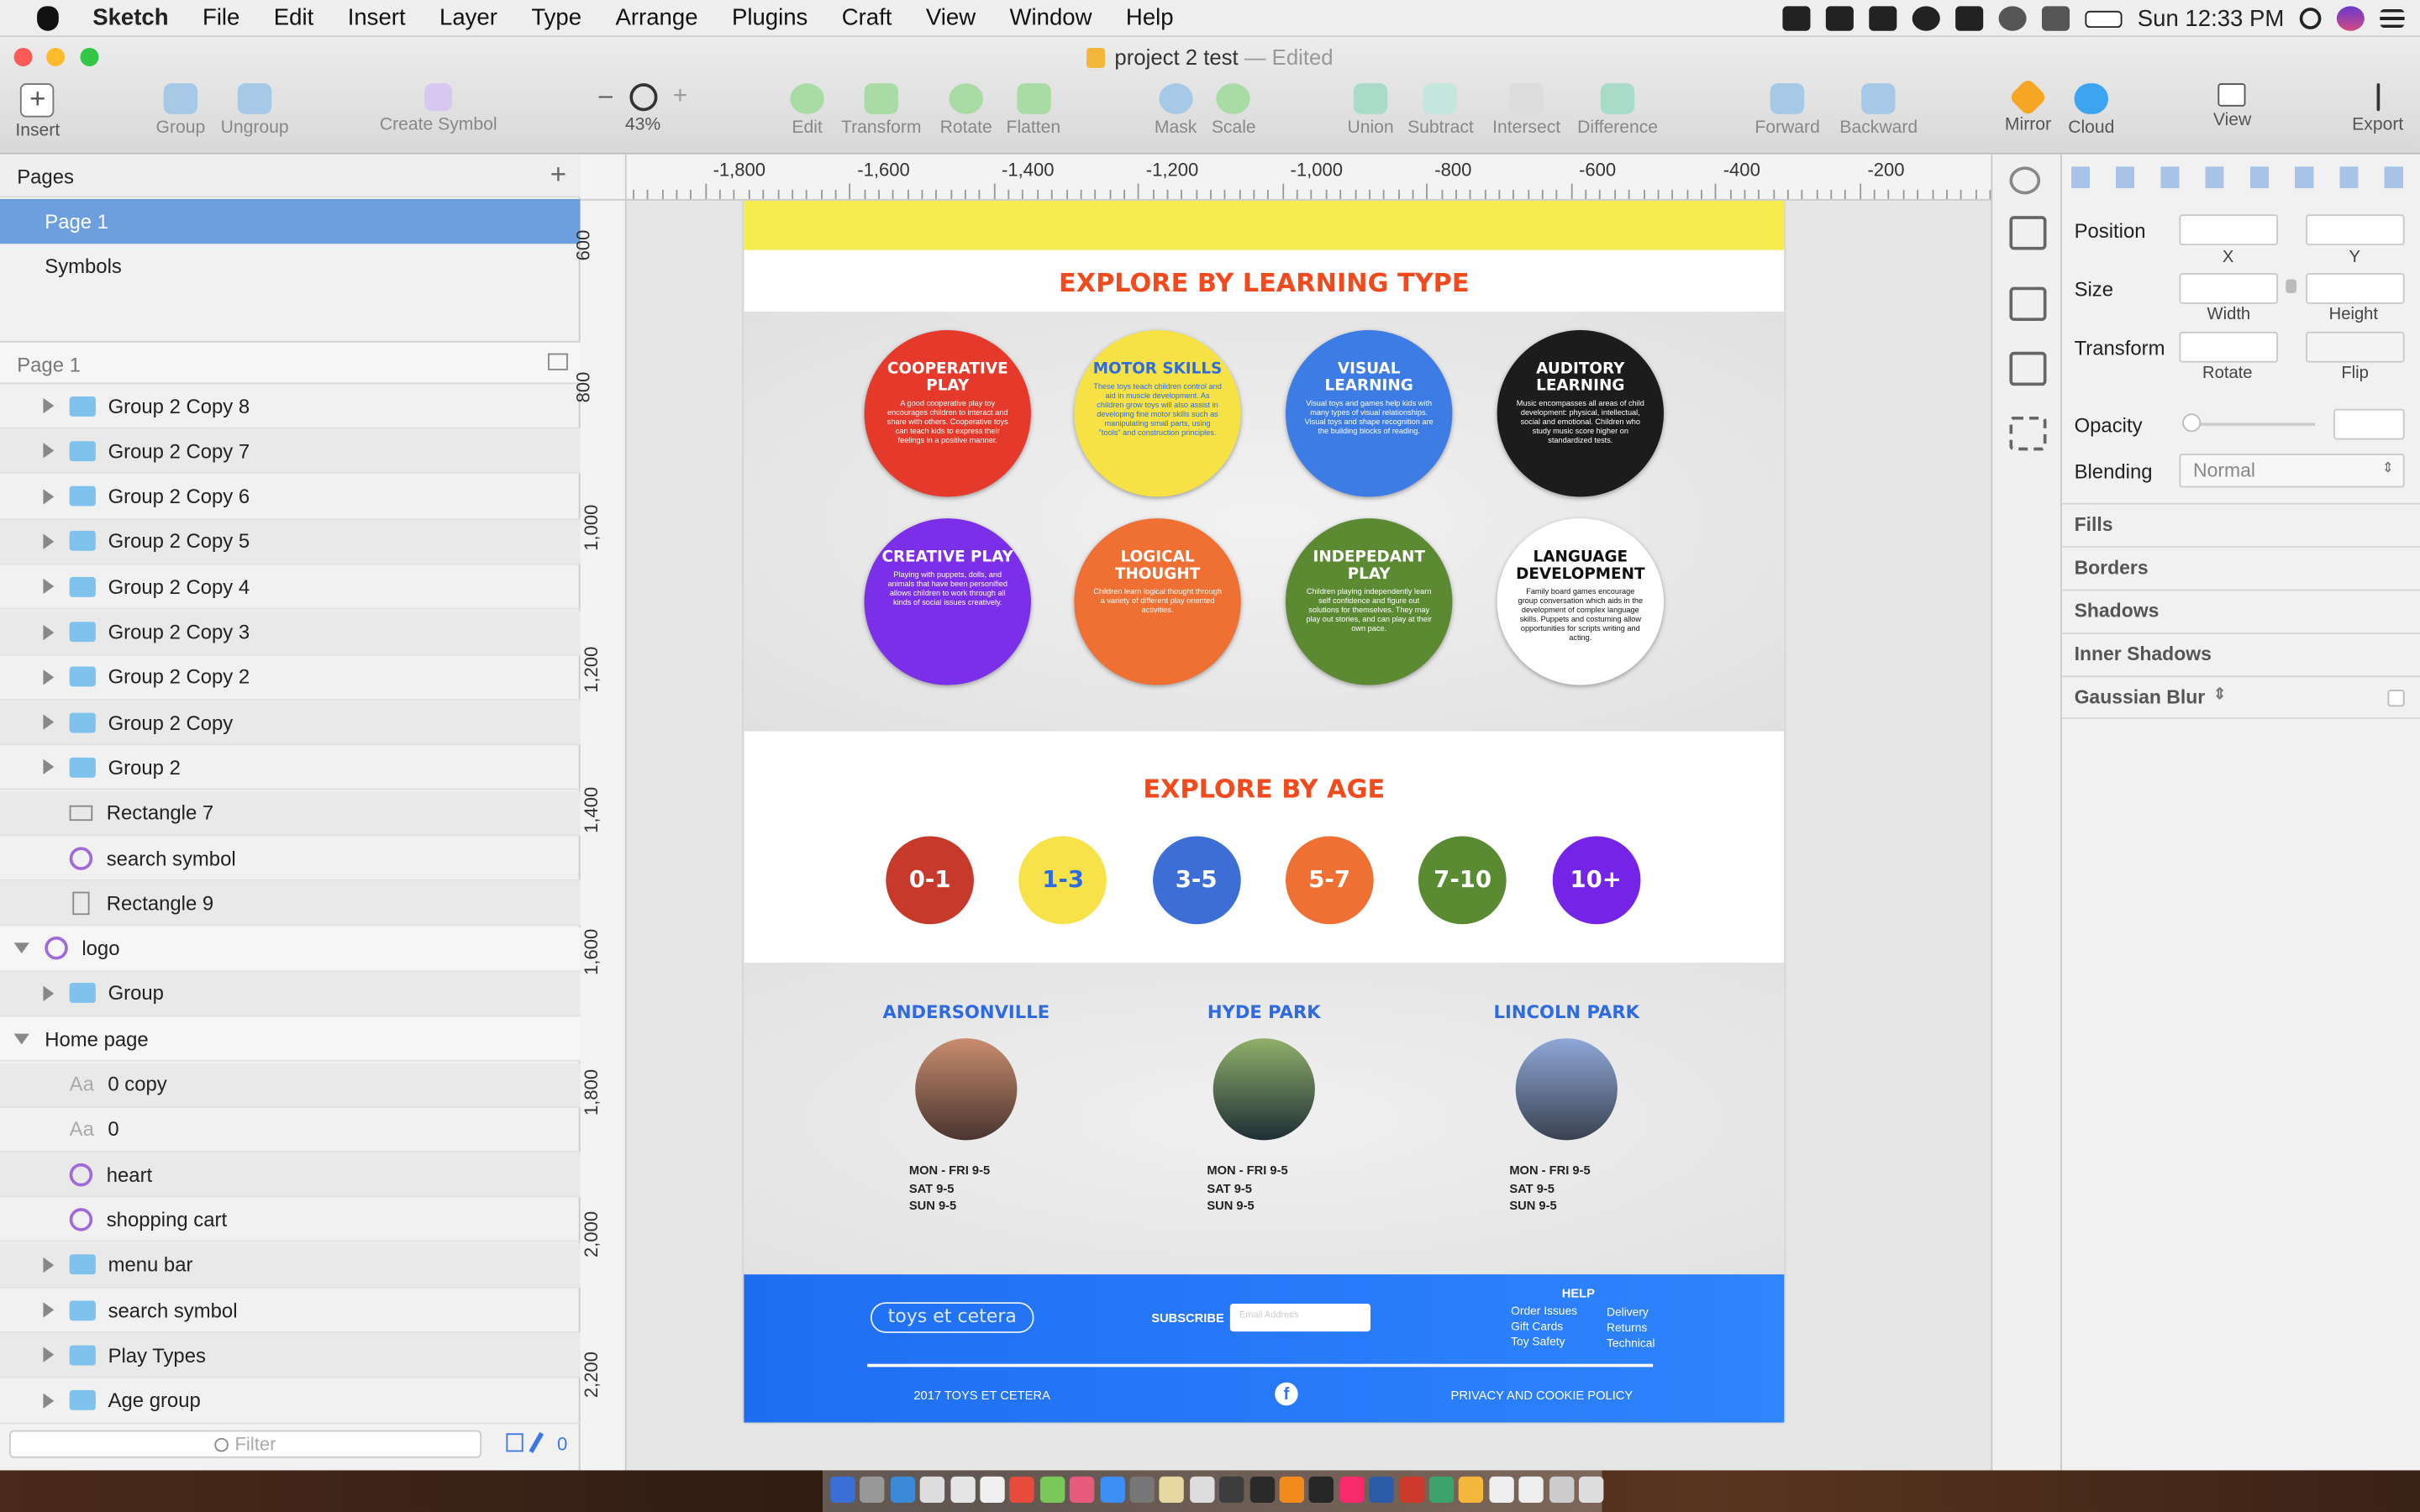  I want to click on menu-craft: Craft, so click(867, 18).